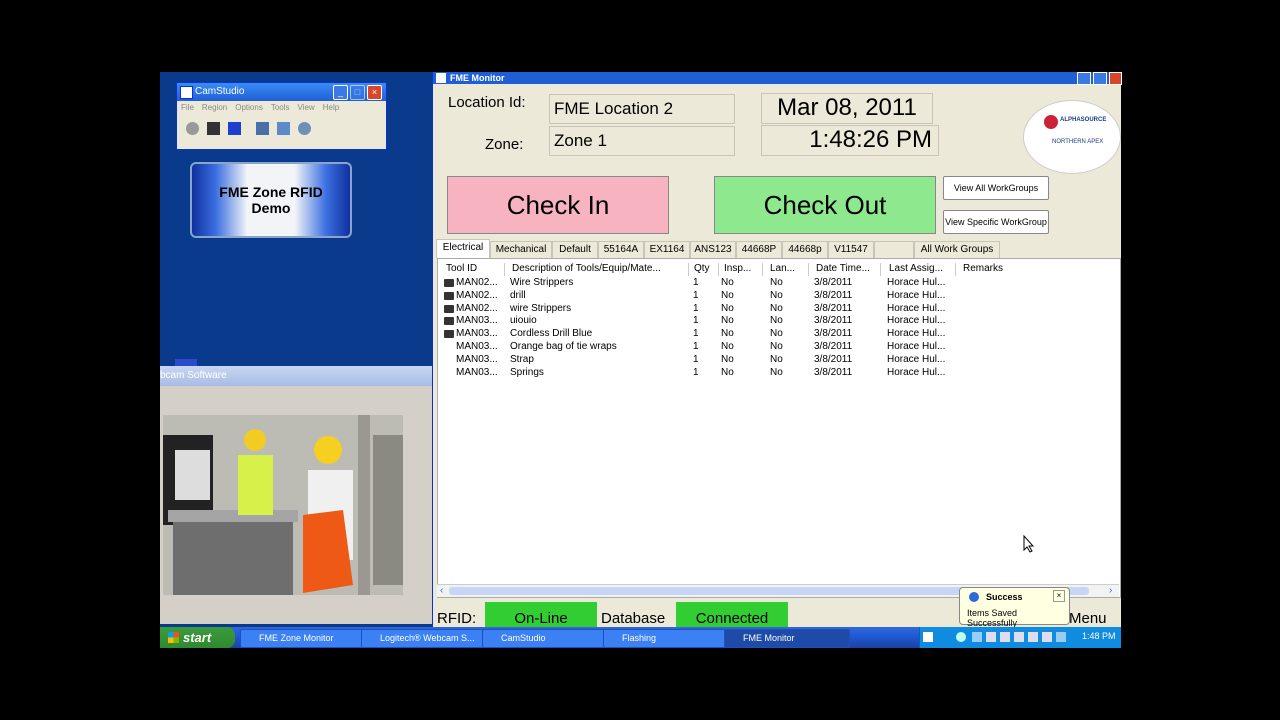 The image size is (1280, 720). I want to click on fme-zone-rfid-demo-button: FME Zone RFID Demo, so click(271, 200).